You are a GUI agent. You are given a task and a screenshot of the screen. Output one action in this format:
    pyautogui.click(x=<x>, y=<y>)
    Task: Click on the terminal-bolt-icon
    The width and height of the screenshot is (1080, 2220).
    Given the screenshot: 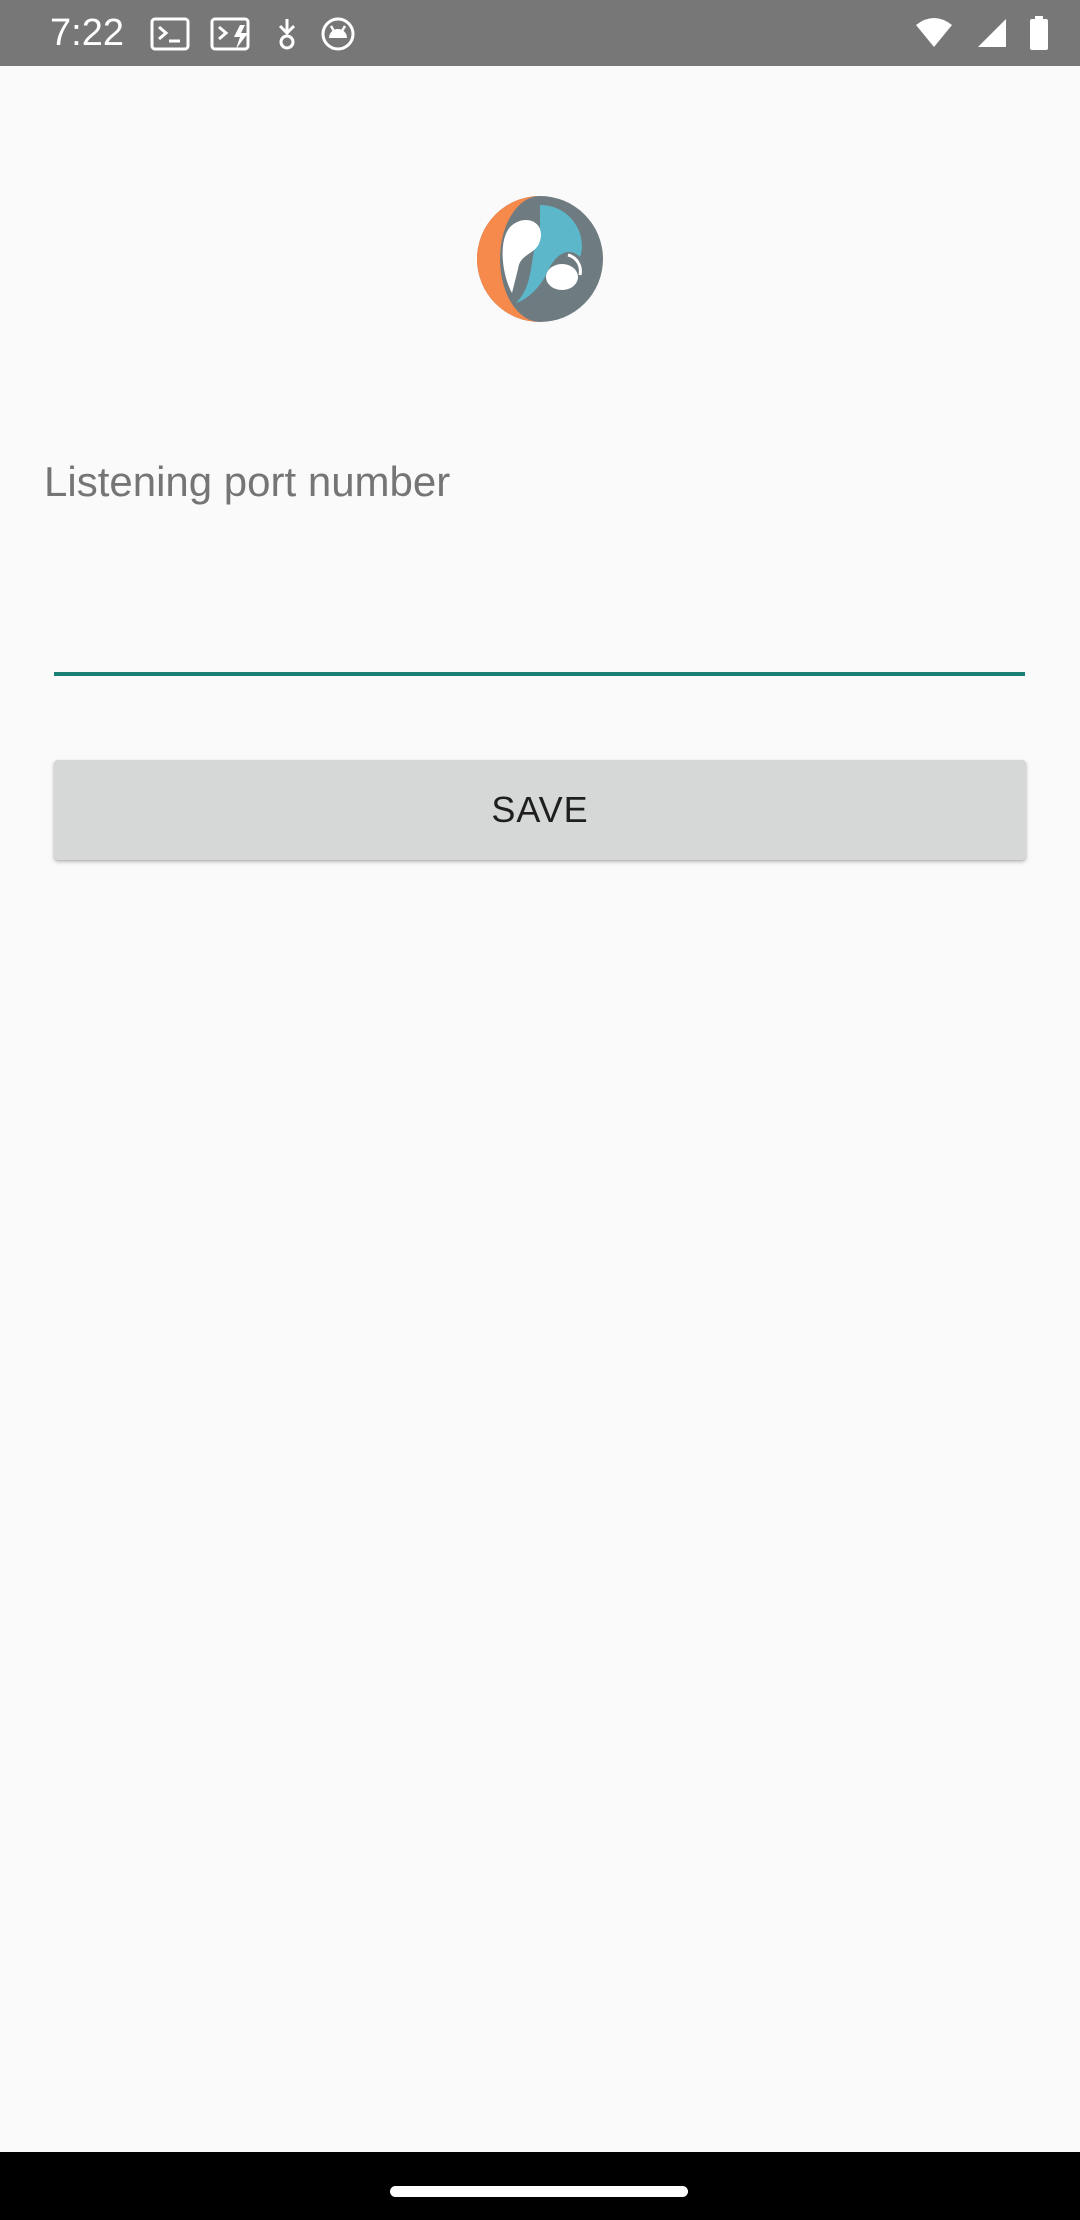 What is the action you would take?
    pyautogui.click(x=232, y=34)
    